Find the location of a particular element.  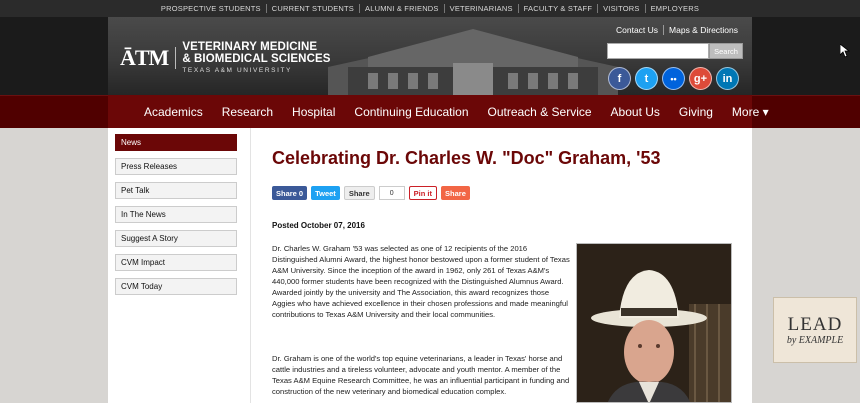

topbar-link-prospective-students: PROSPECTIVE STUDENTS is located at coordinates (211, 8).